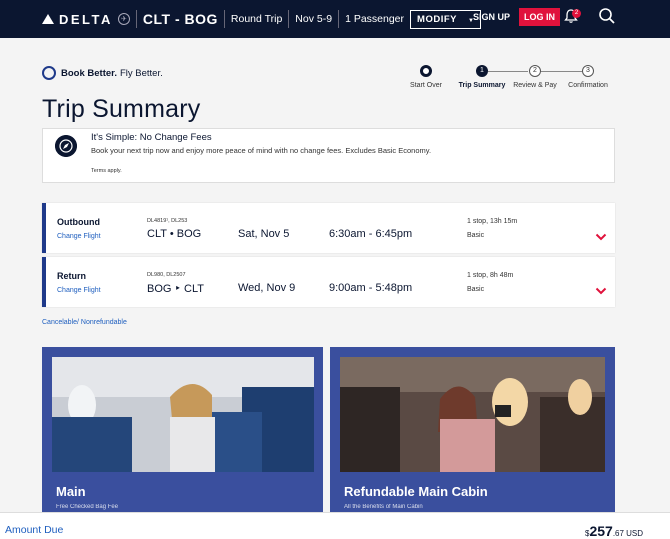 The image size is (670, 539). I want to click on tagline-icon, so click(49, 73).